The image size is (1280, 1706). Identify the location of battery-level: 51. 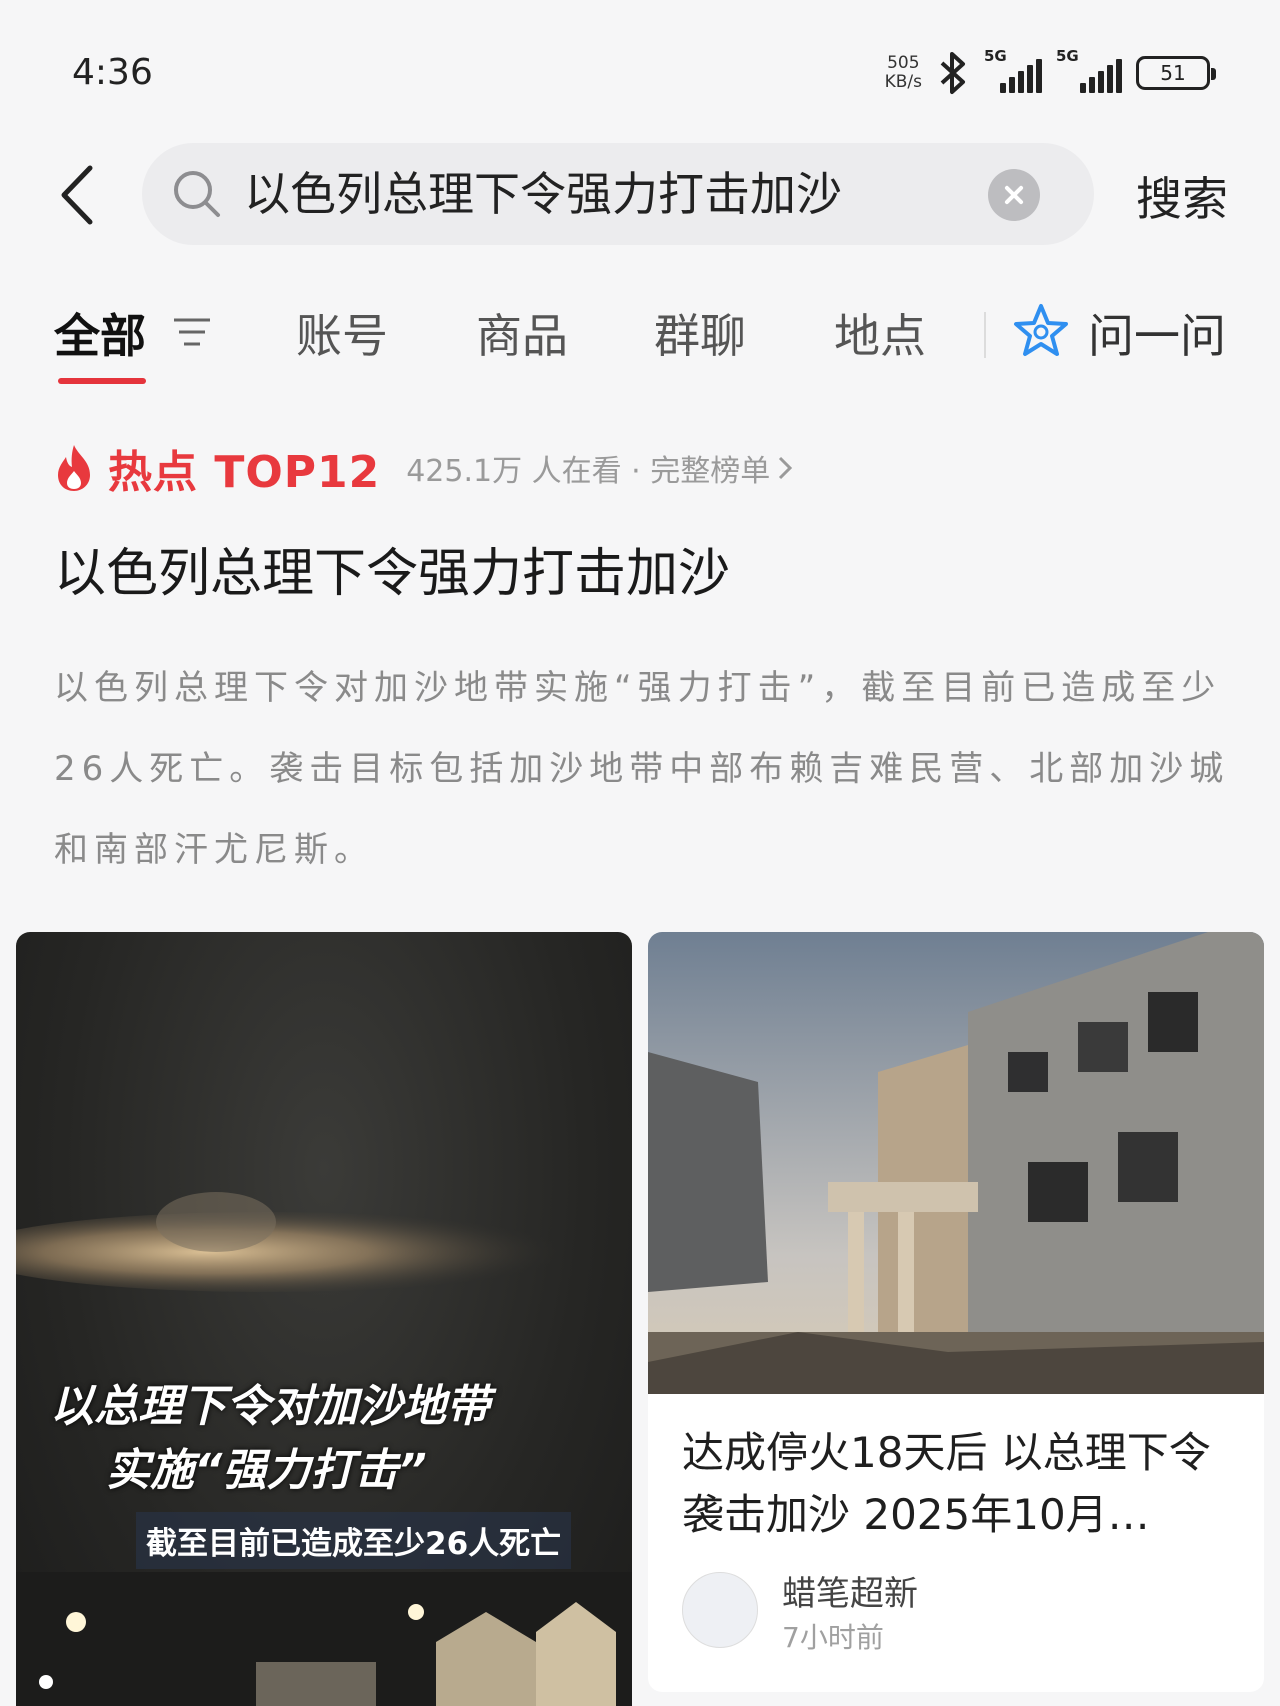
(1173, 73).